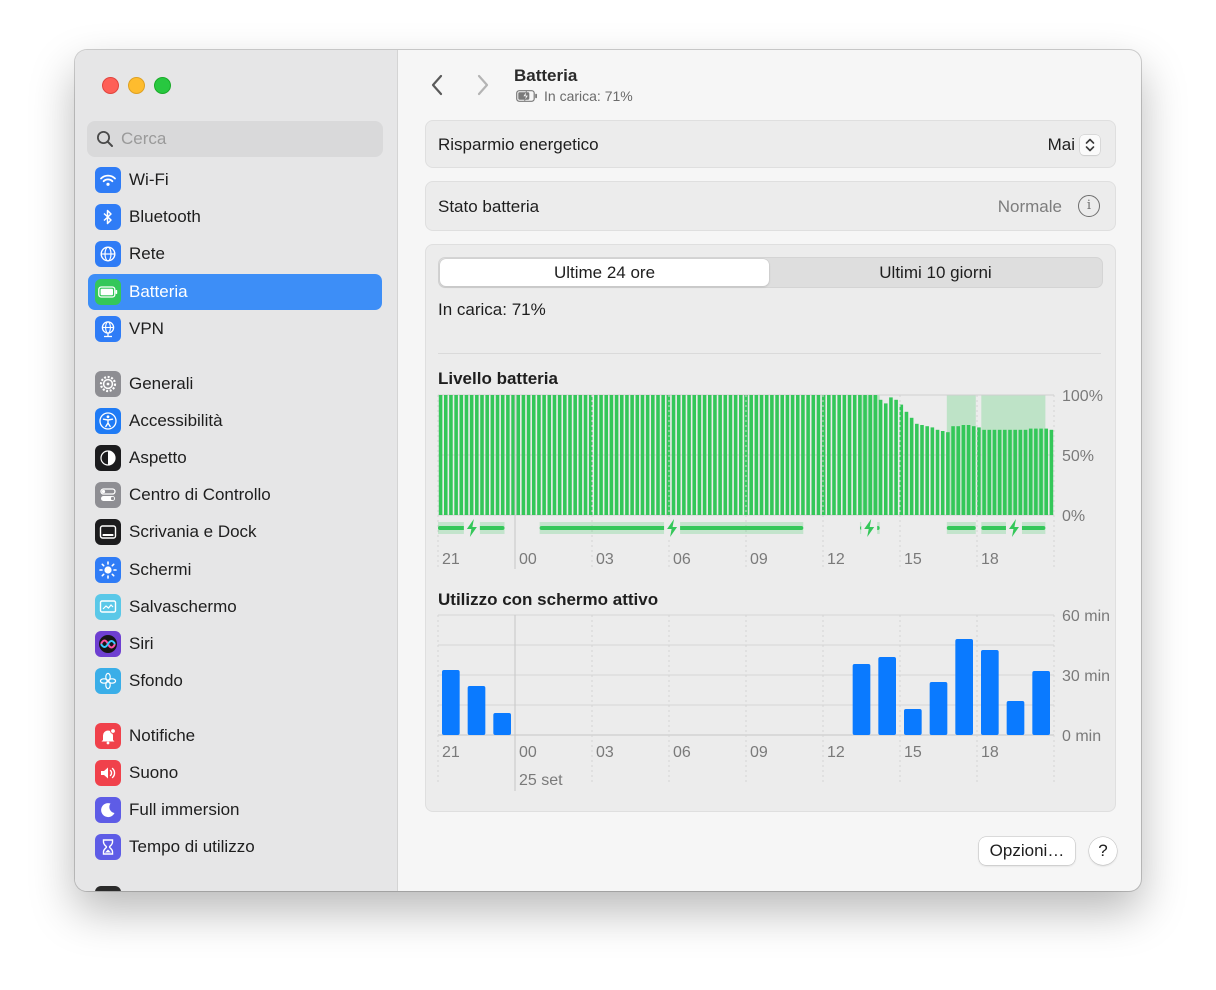 The width and height of the screenshot is (1216, 990). I want to click on sidebar-item-siri: Siri, so click(235, 644).